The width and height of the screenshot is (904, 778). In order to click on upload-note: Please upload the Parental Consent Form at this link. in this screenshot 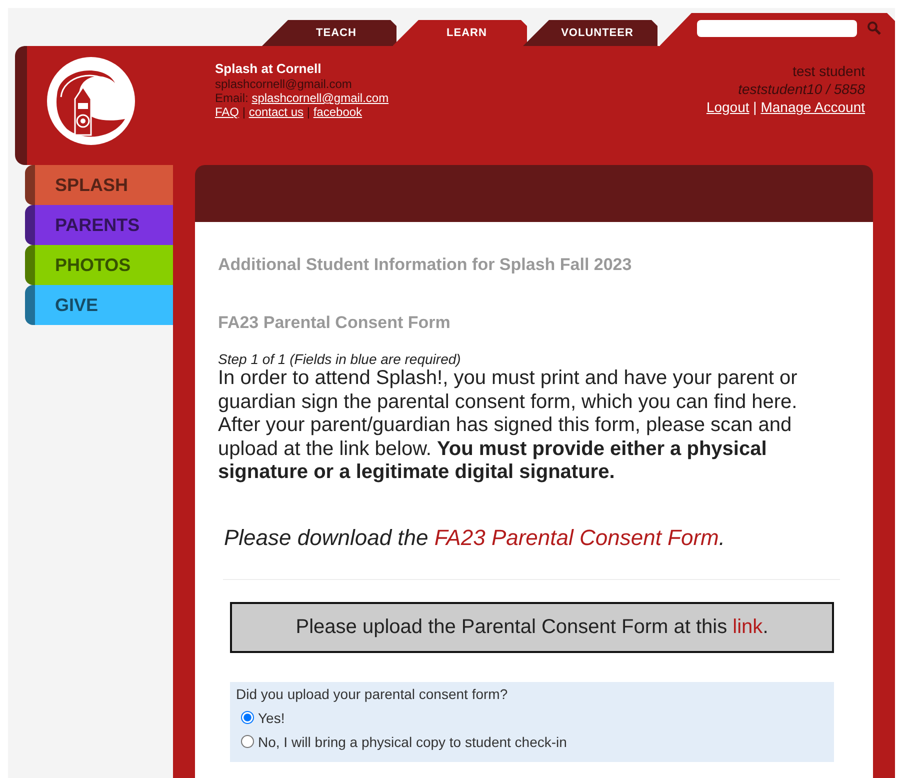, I will do `click(532, 627)`.